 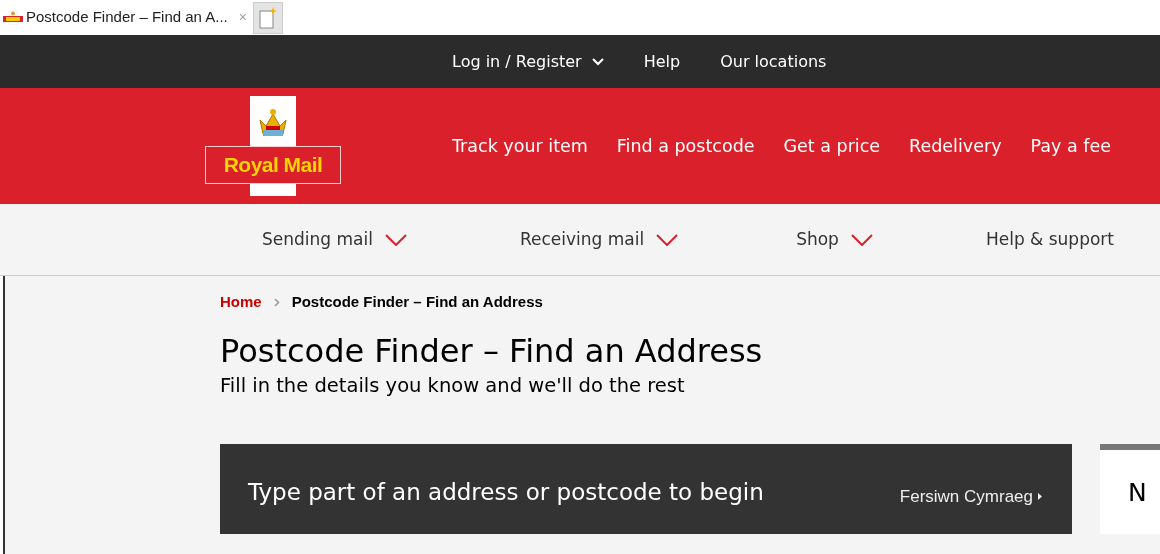 What do you see at coordinates (492, 351) in the screenshot?
I see `page-title: Postcode Finder – Find an Address` at bounding box center [492, 351].